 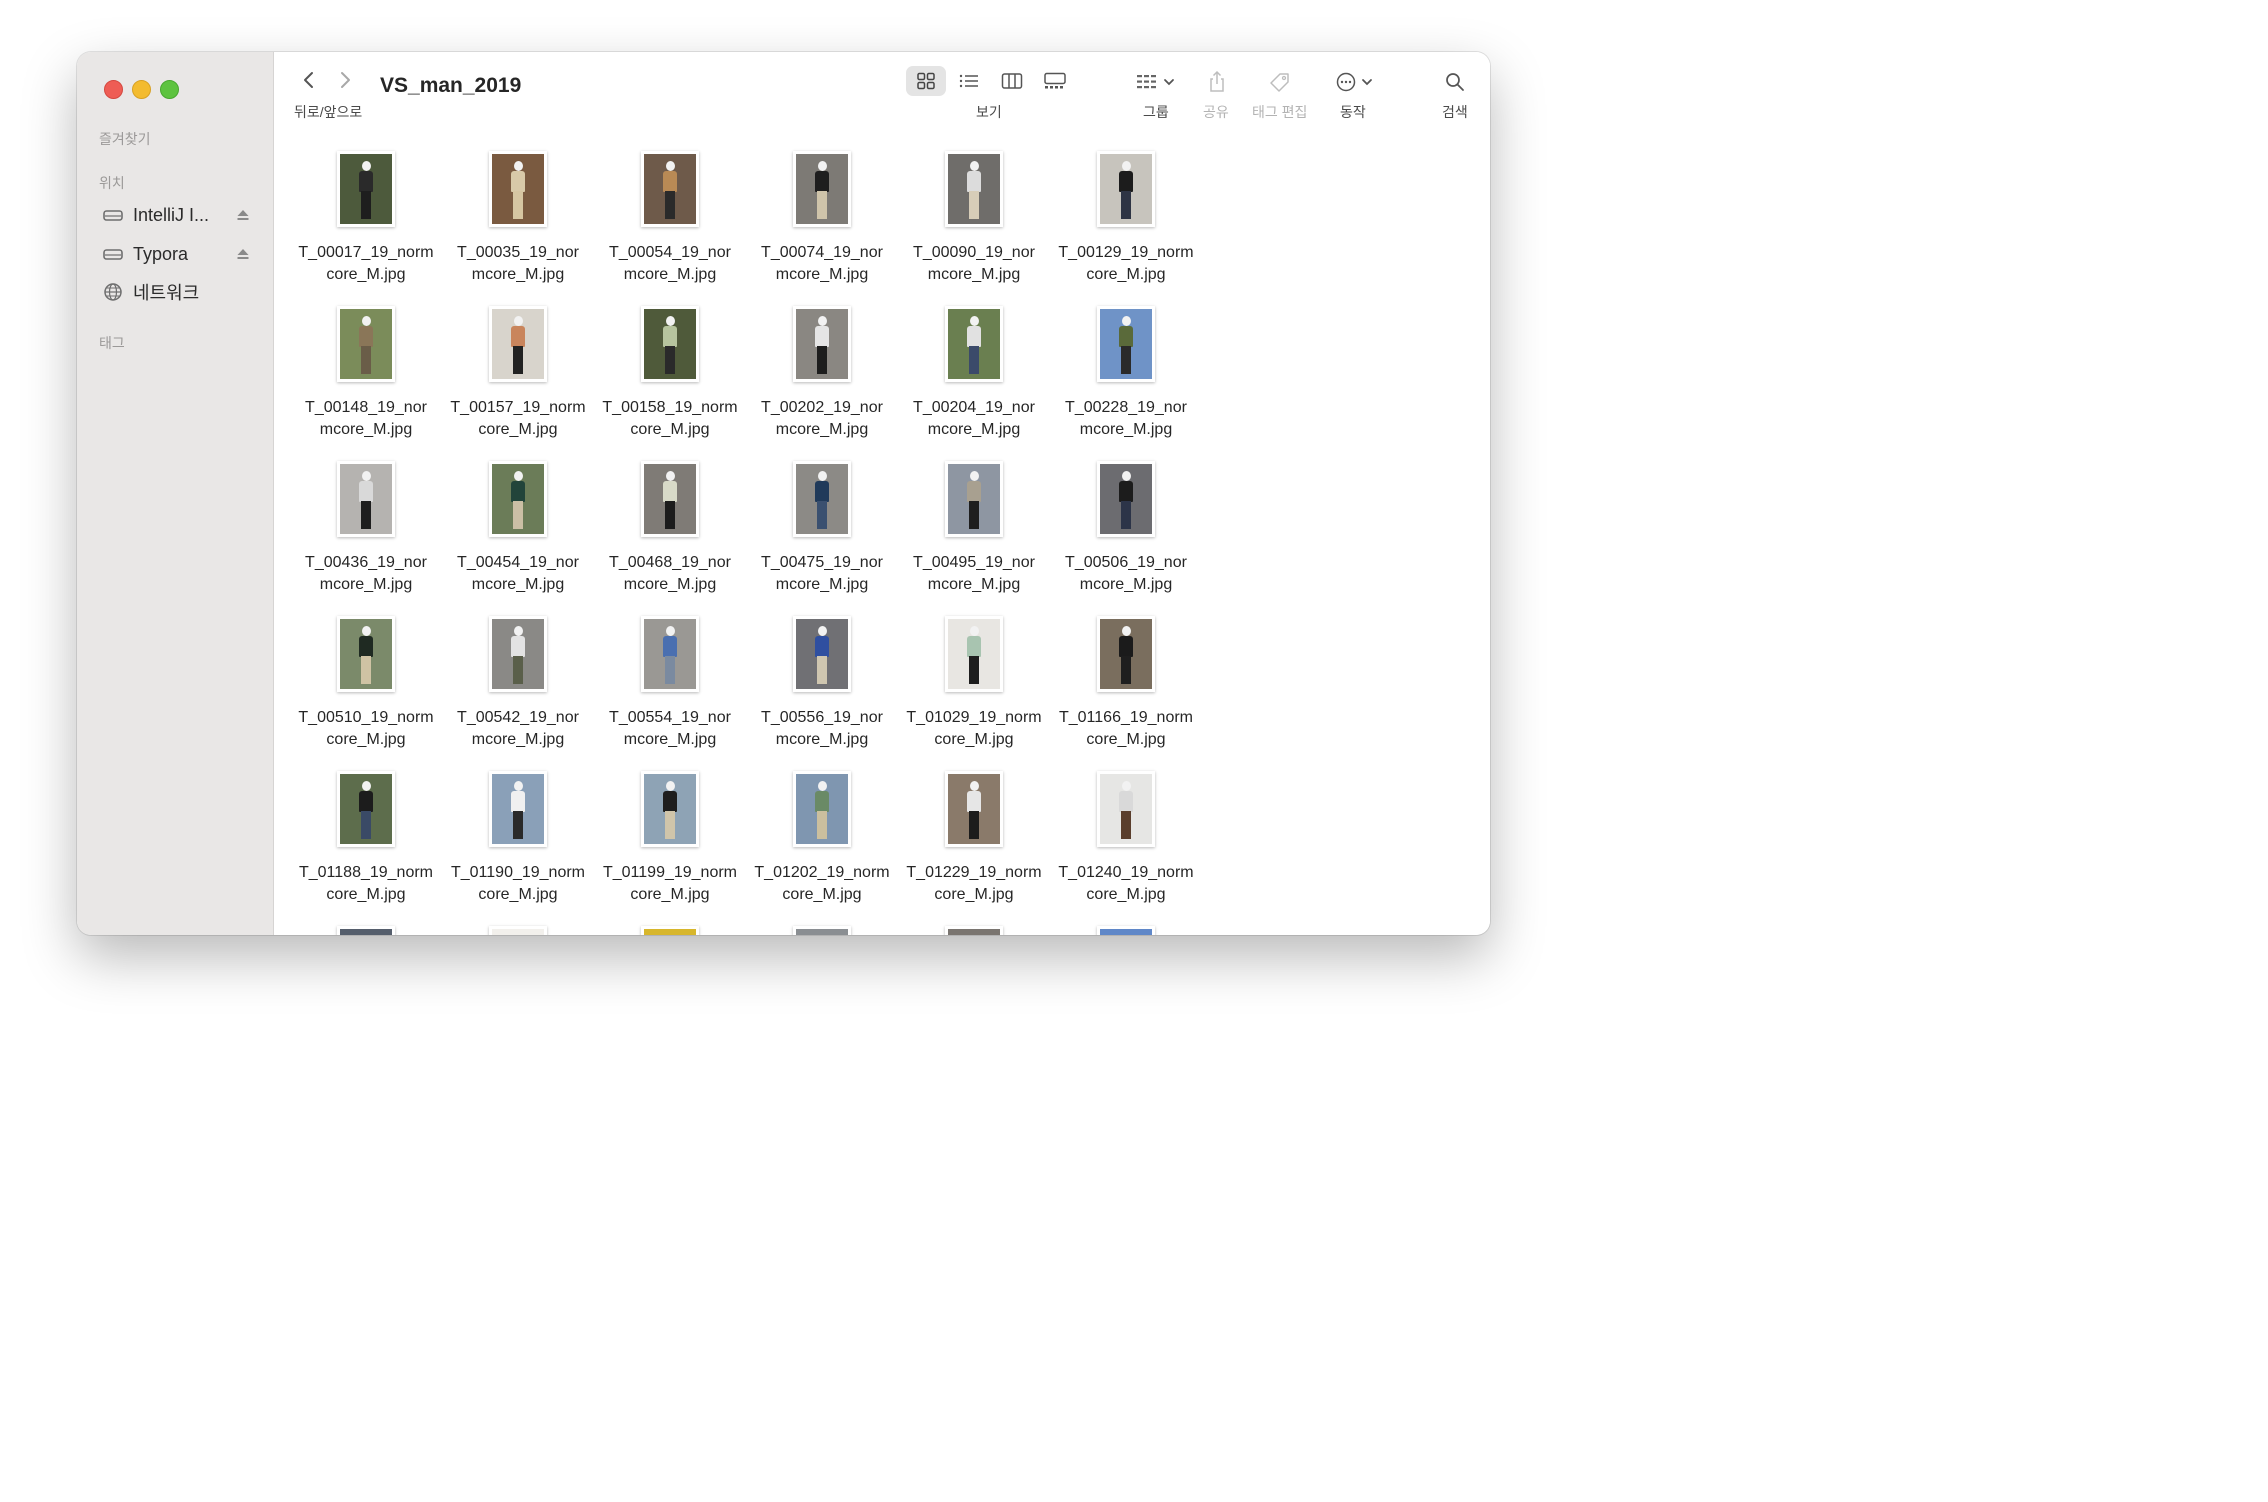 I want to click on group-label: 그룹, so click(x=1156, y=112).